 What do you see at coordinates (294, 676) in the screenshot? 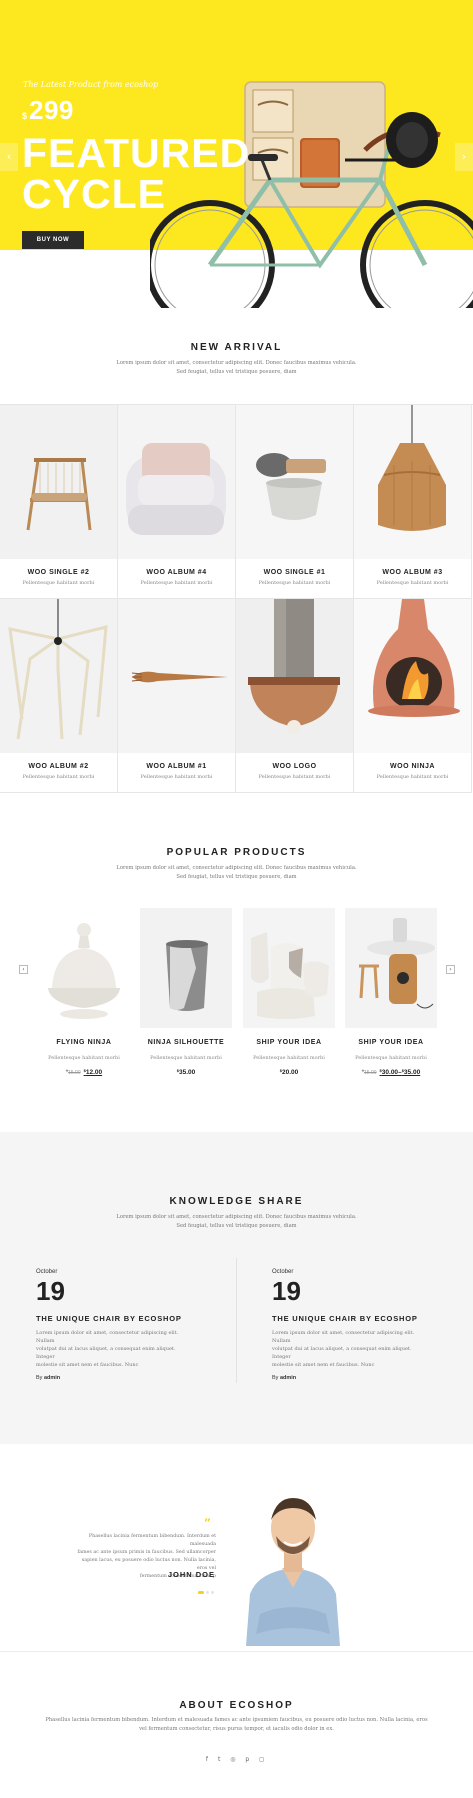
I see `product-image-copper-pendant-lamp` at bounding box center [294, 676].